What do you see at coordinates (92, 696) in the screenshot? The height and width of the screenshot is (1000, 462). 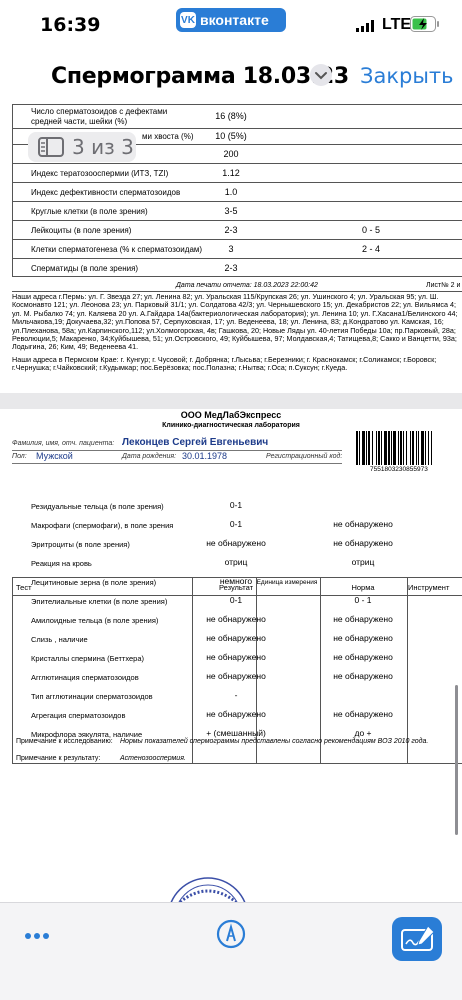 I see `test-name: Тип агглютинации сперматозоидов` at bounding box center [92, 696].